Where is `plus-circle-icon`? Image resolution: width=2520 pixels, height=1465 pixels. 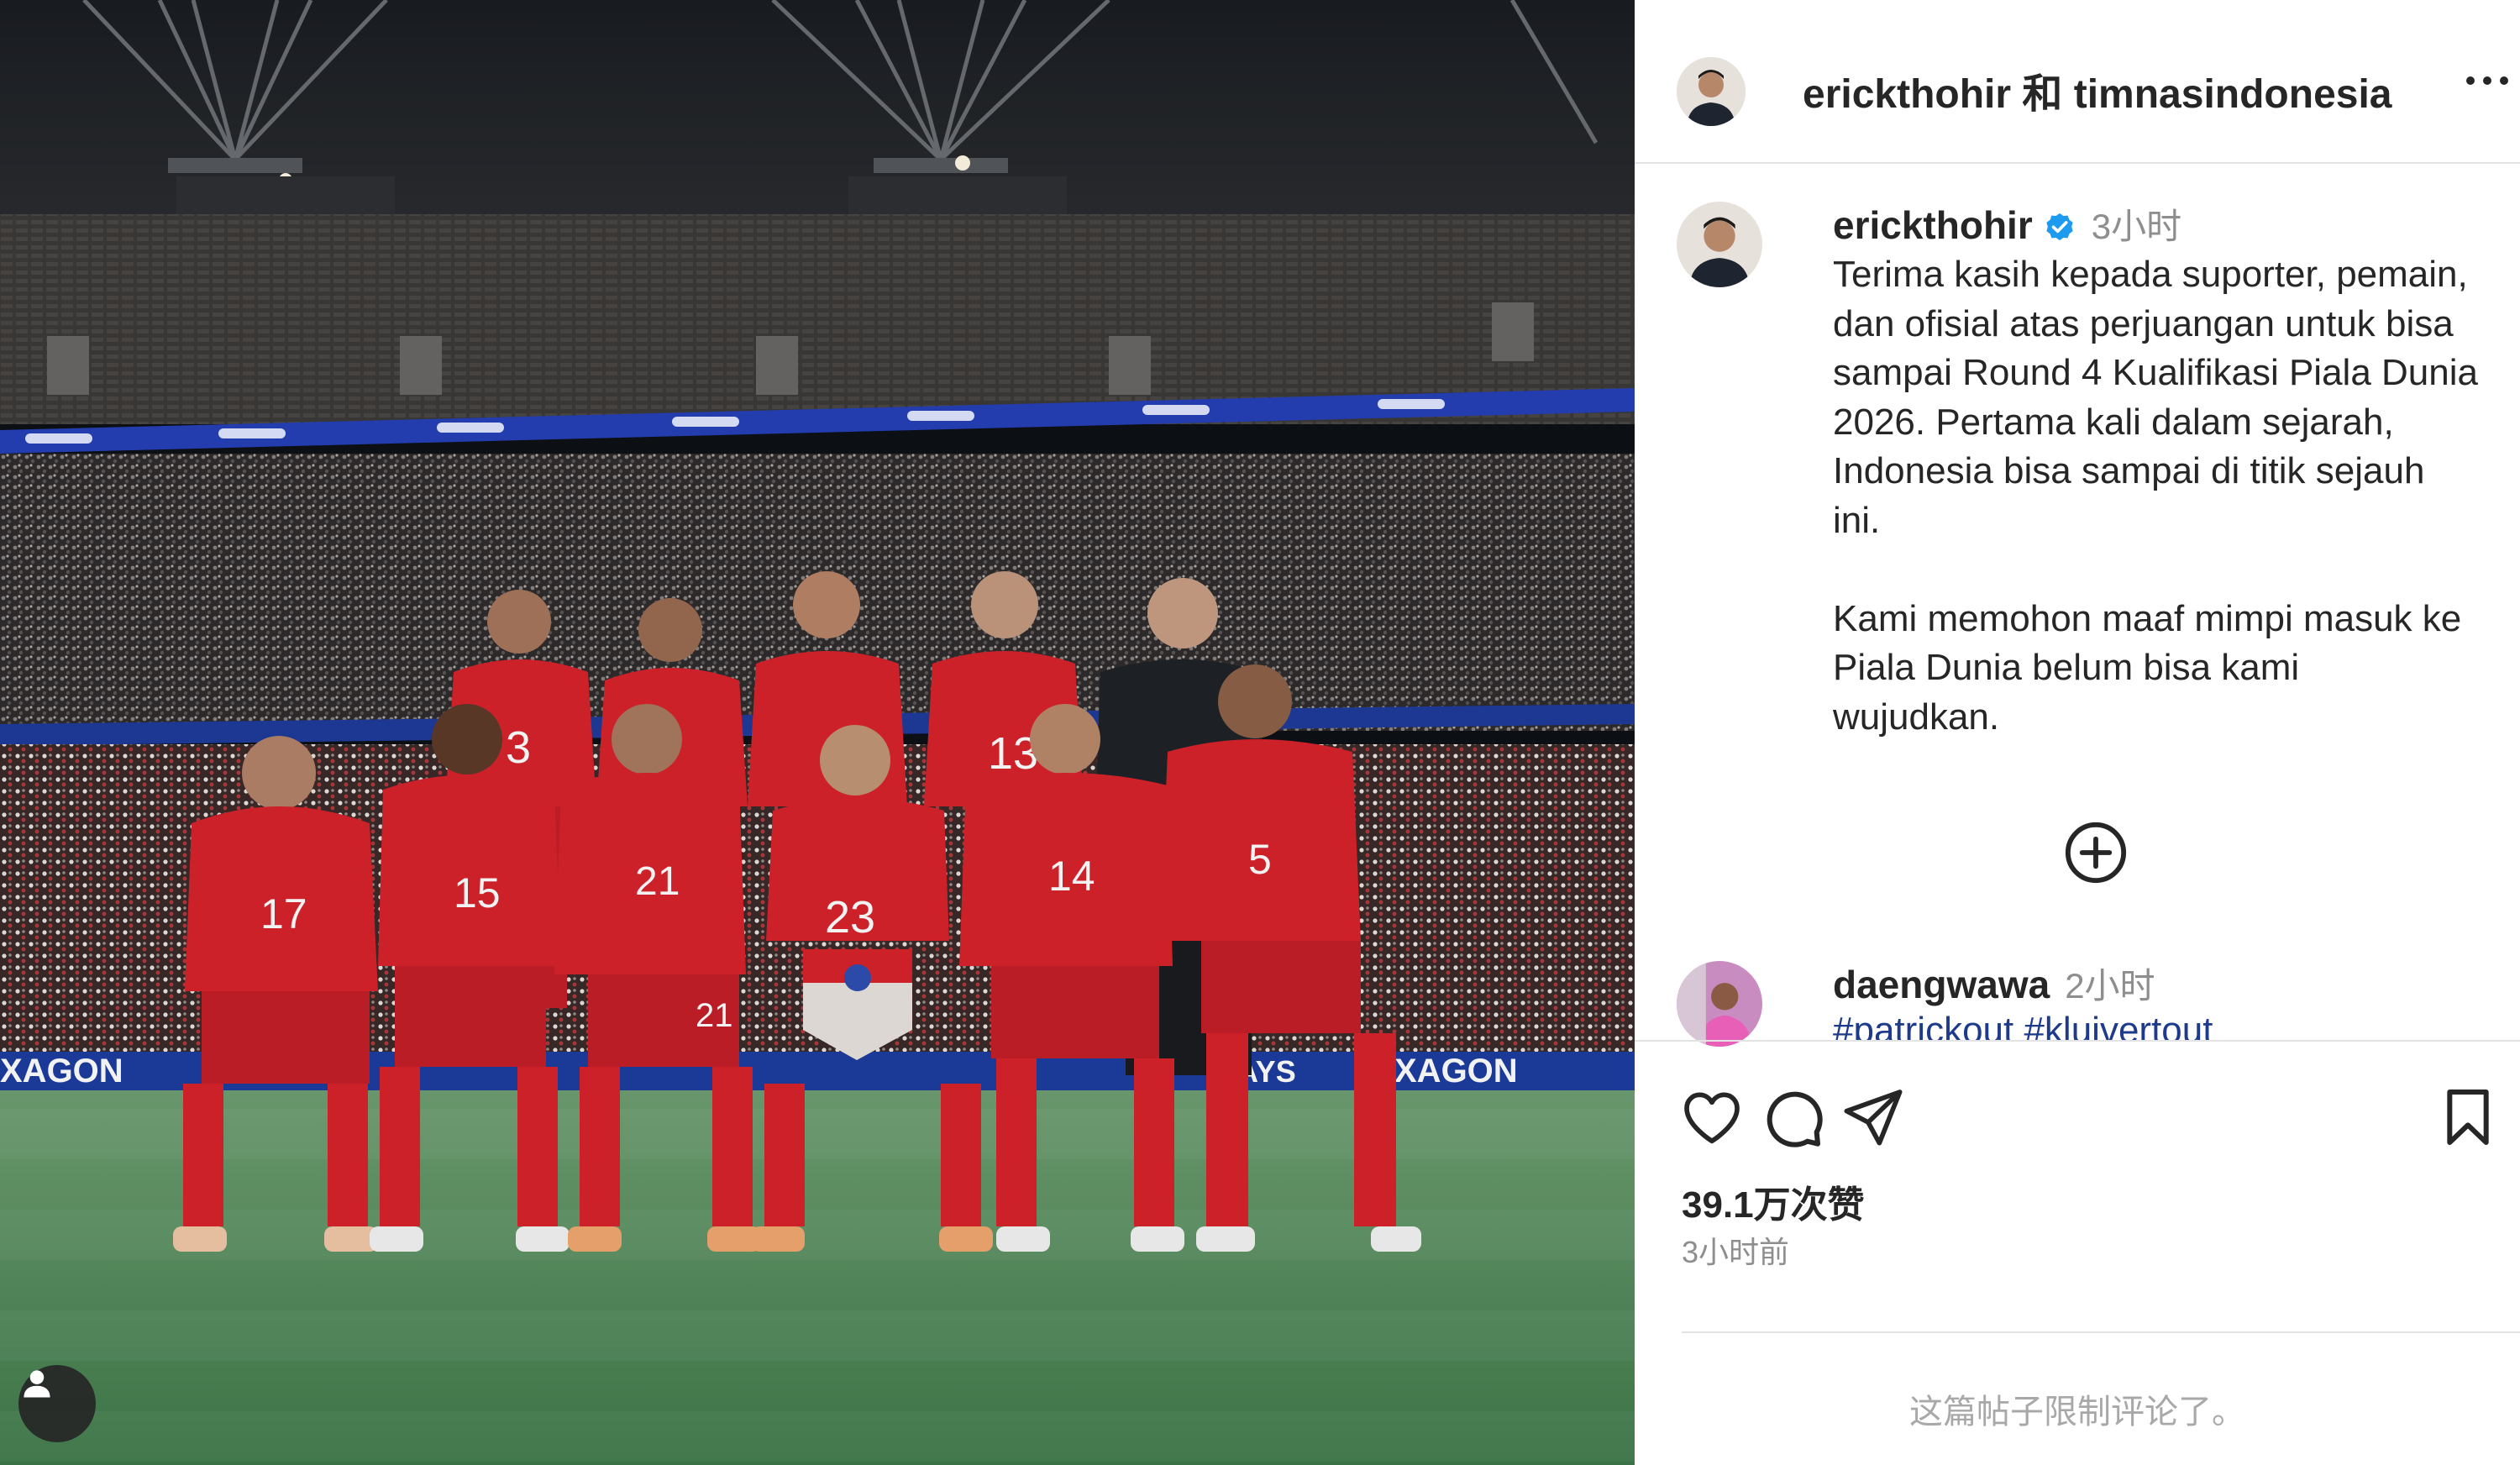 plus-circle-icon is located at coordinates (2096, 853).